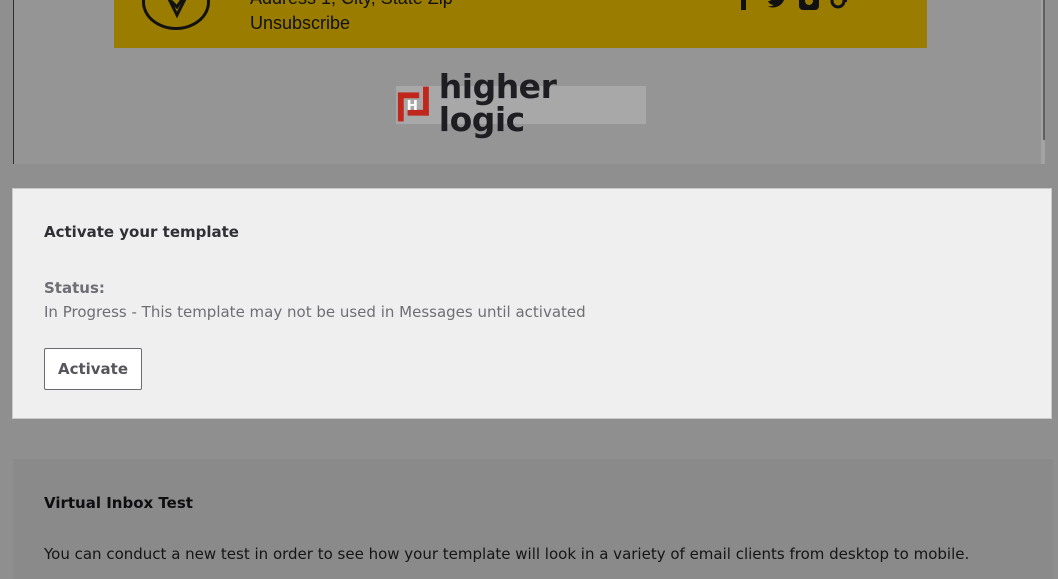 Image resolution: width=1058 pixels, height=579 pixels. Describe the element at coordinates (118, 503) in the screenshot. I see `virtual-inbox-title: Virtual Inbox Test` at that location.